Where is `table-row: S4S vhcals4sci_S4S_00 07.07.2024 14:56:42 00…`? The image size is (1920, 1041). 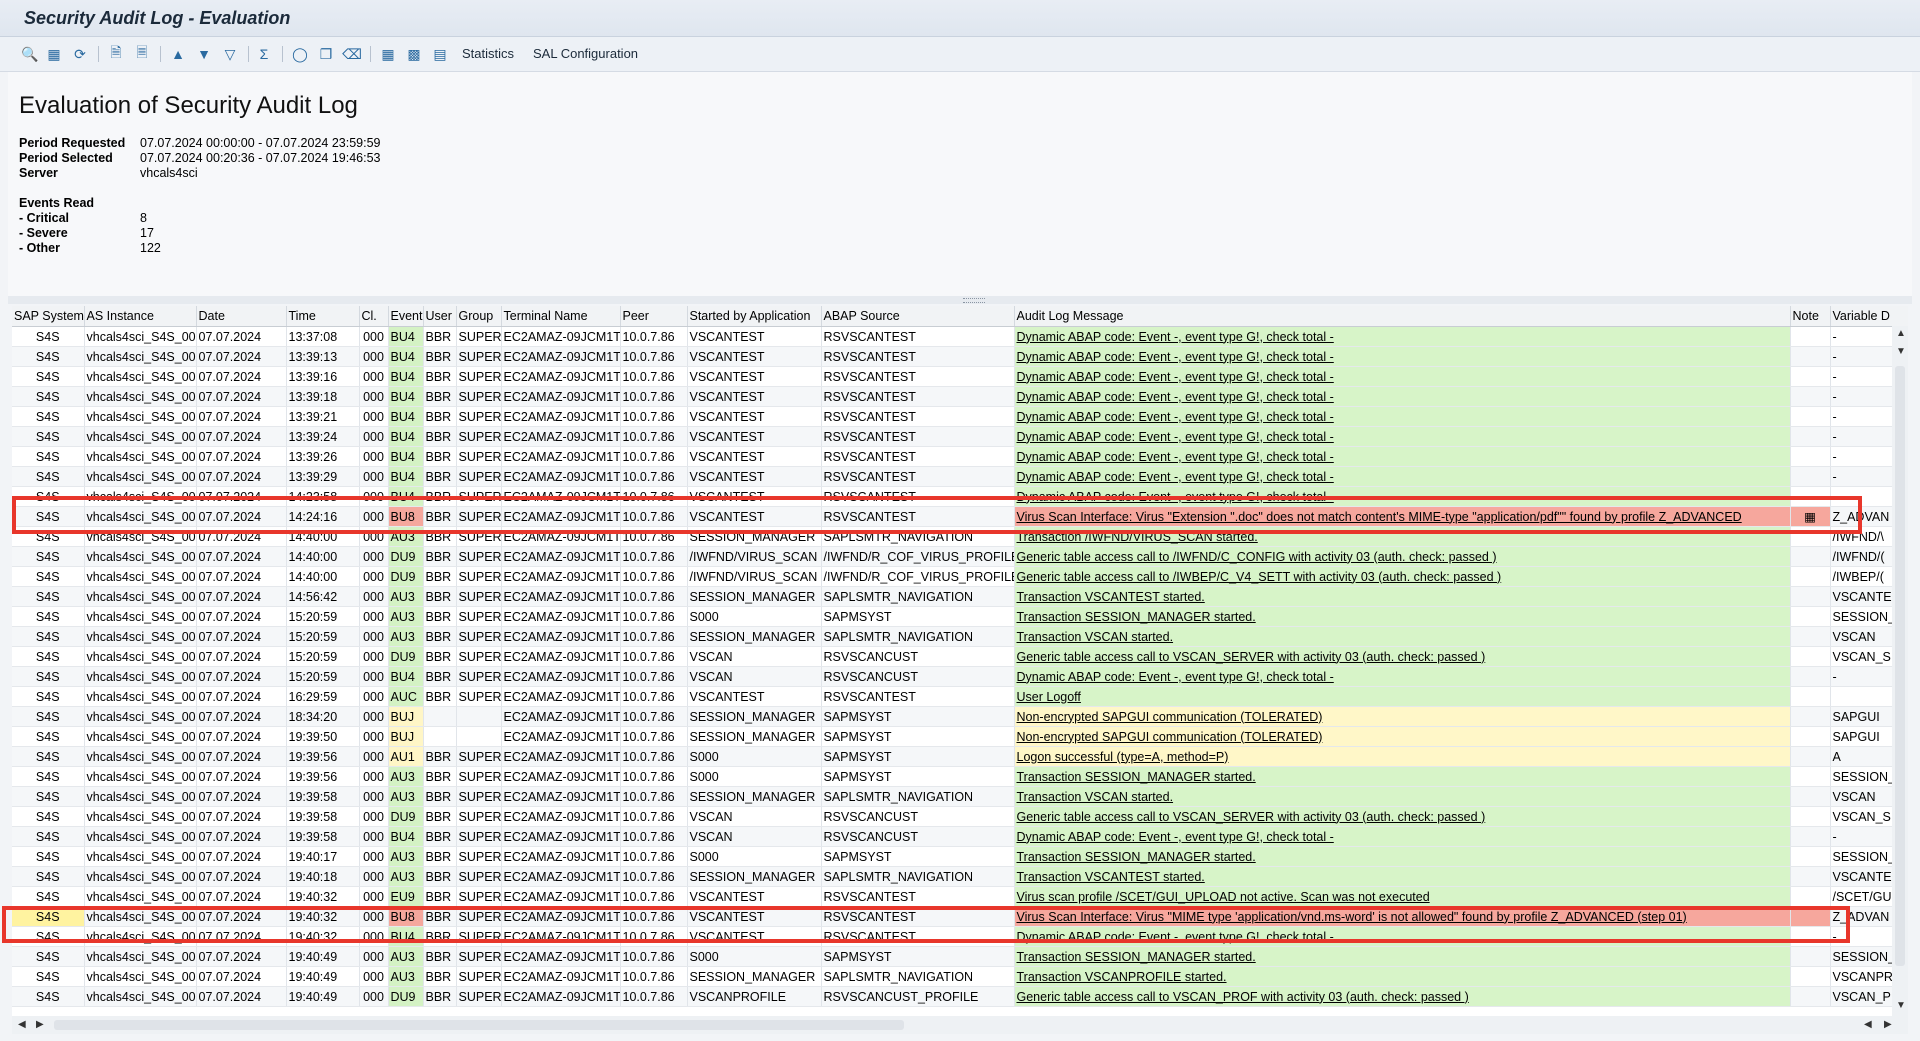 table-row: S4S vhcals4sci_S4S_00 07.07.2024 14:56:42 00… is located at coordinates (960, 596).